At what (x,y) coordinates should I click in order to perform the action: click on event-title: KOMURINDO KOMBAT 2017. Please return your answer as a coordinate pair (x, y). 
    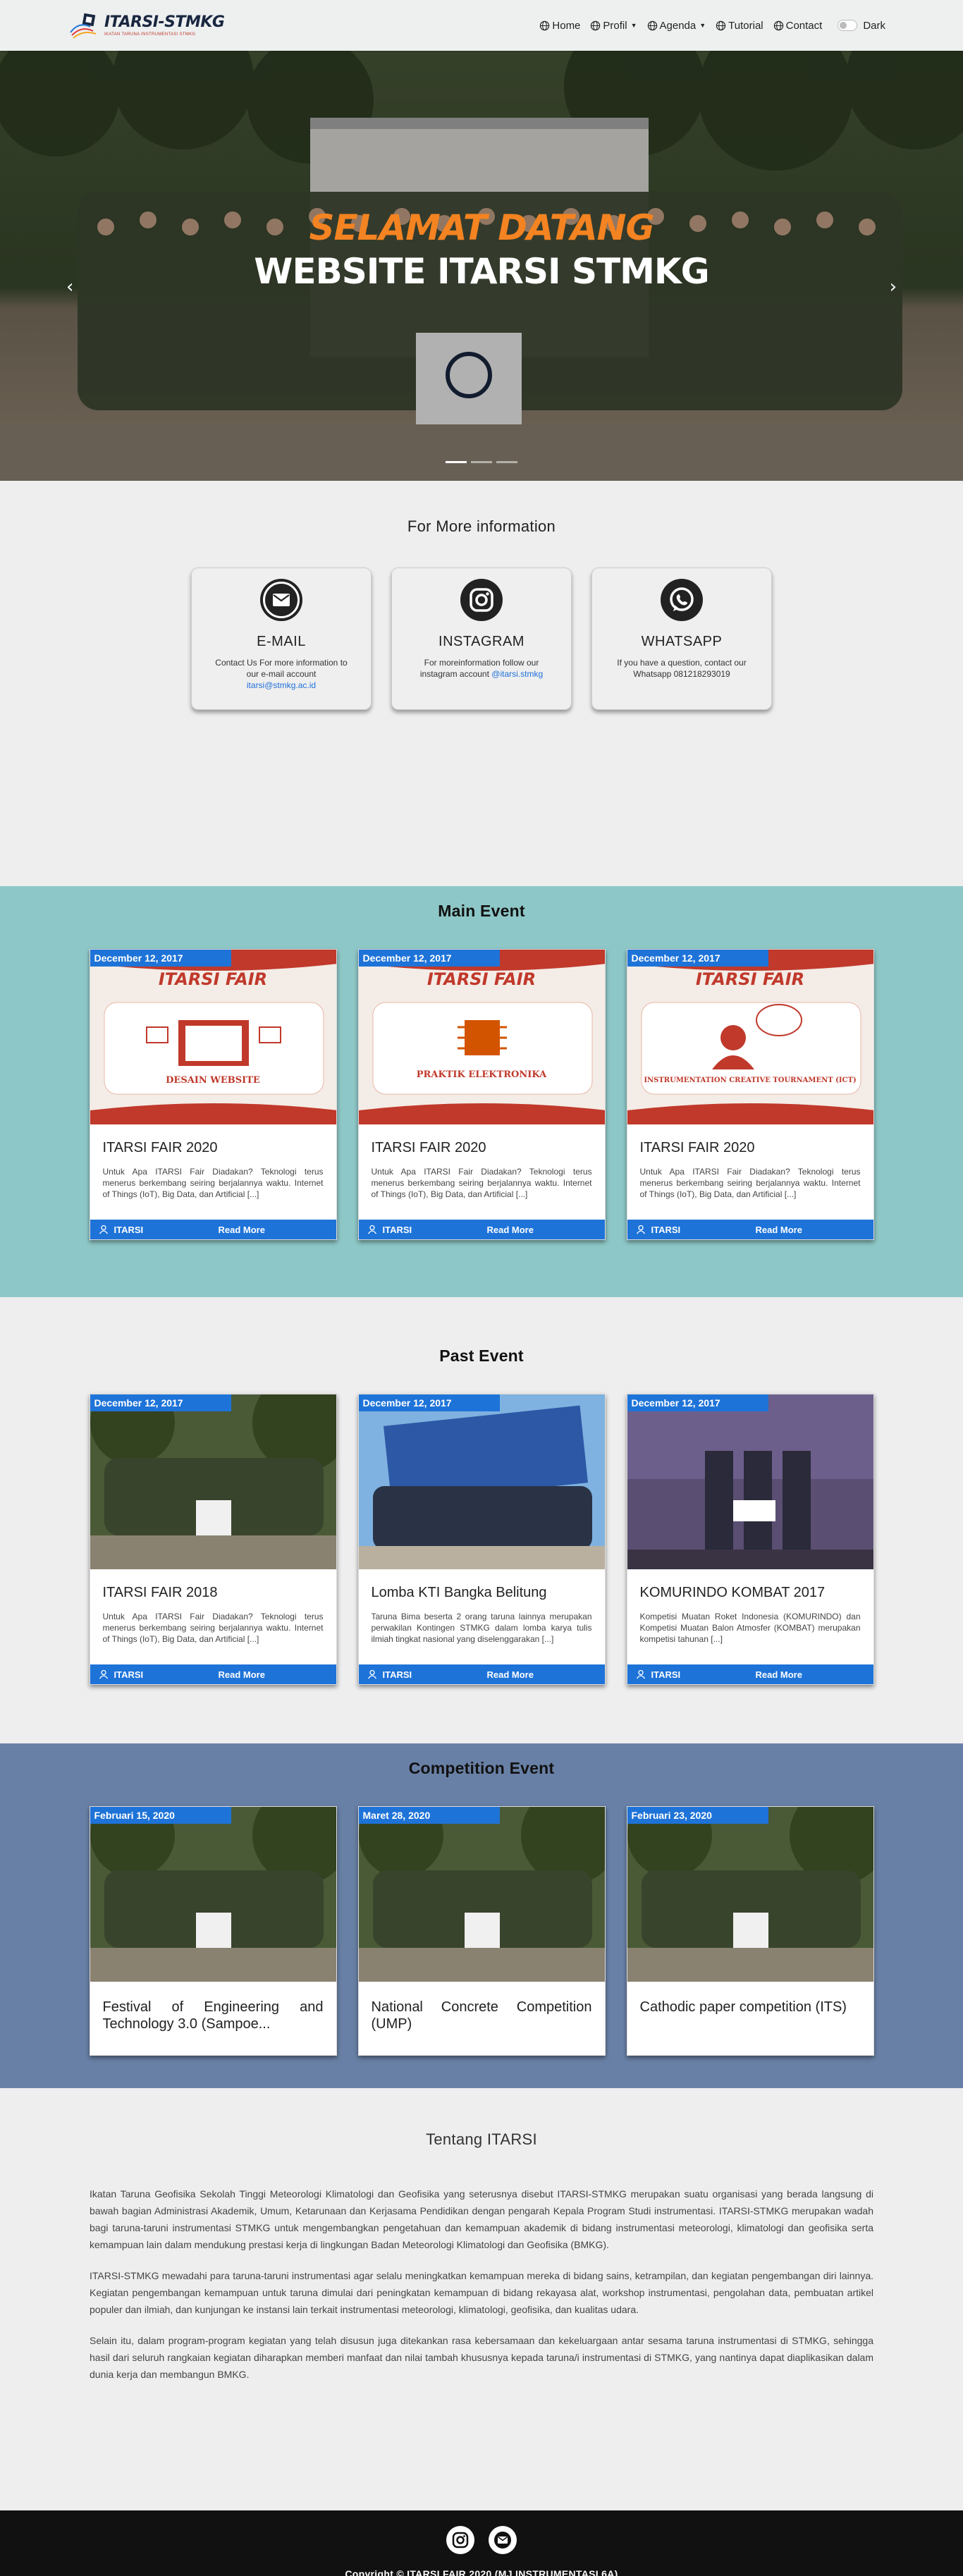
    Looking at the image, I should click on (750, 1593).